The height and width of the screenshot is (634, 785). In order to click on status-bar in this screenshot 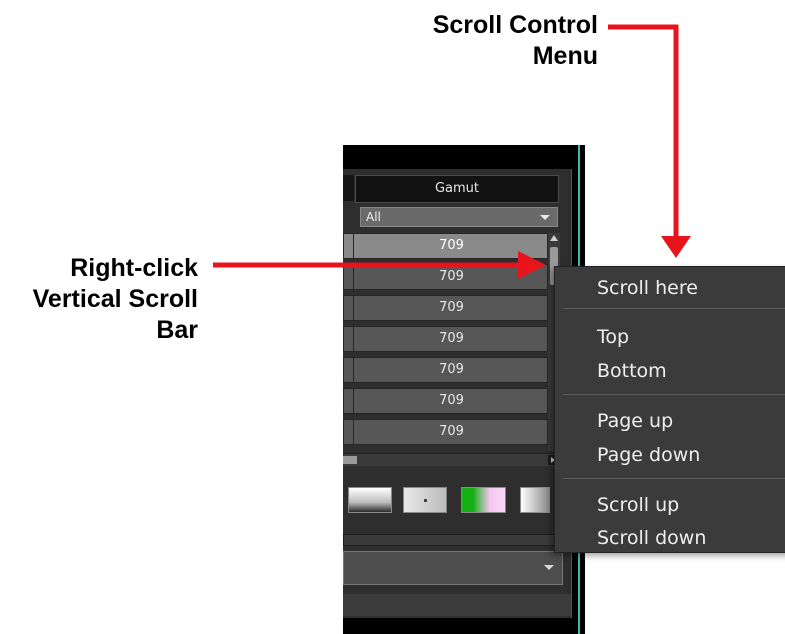, I will do `click(457, 605)`.